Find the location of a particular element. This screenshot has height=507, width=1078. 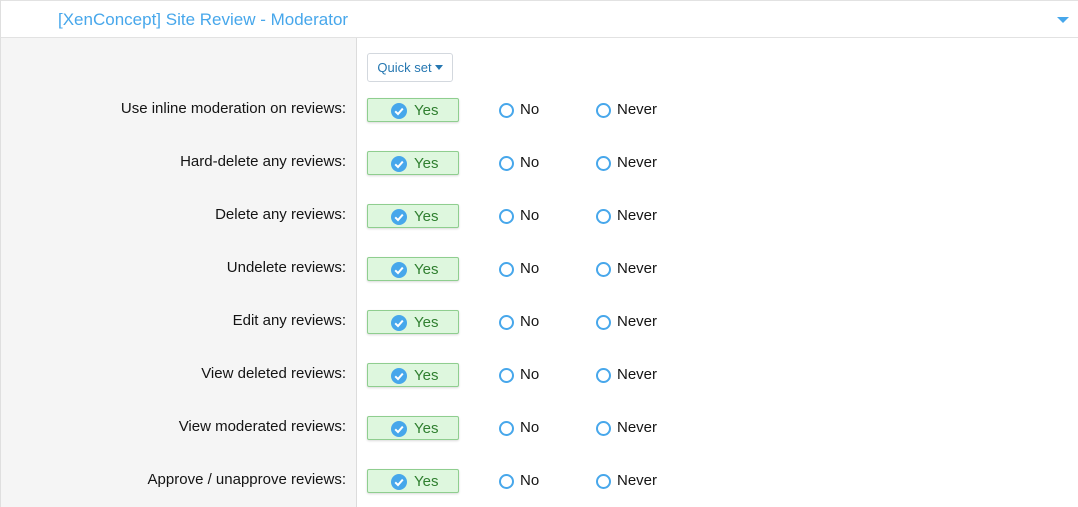

chevron-down-icon is located at coordinates (1063, 20).